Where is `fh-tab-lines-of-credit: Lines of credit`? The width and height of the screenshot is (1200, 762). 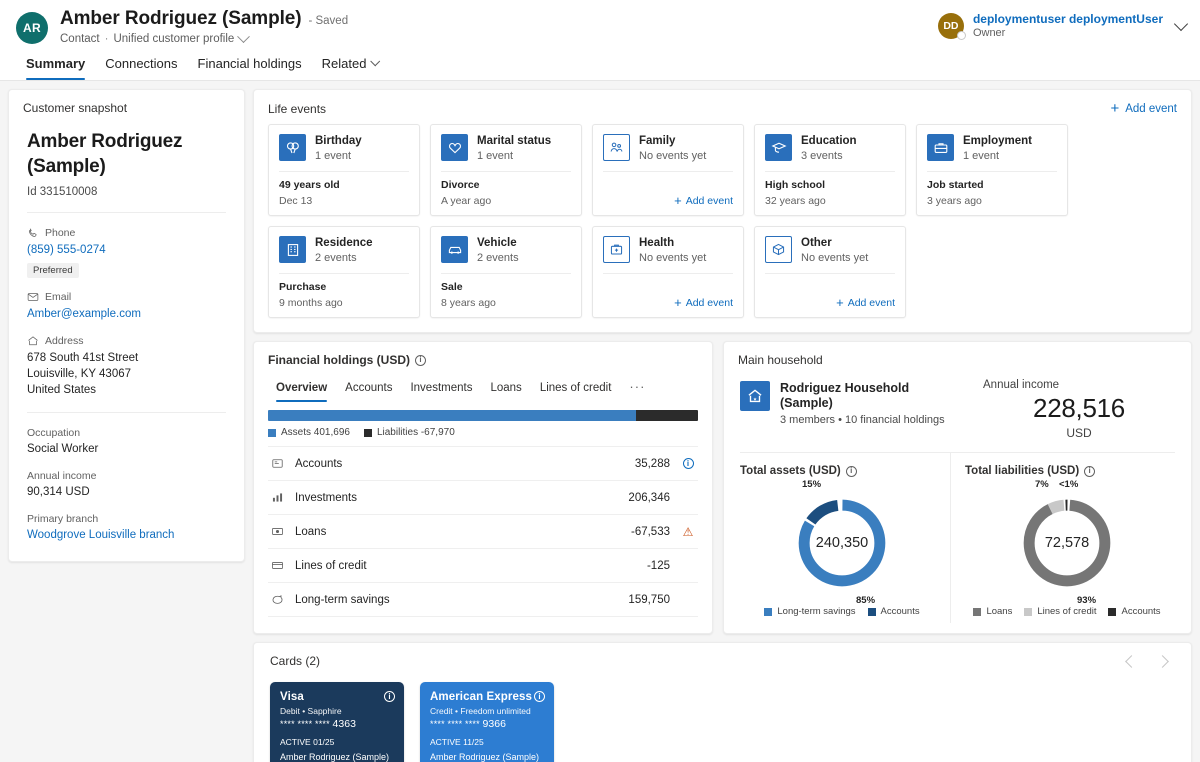
fh-tab-lines-of-credit: Lines of credit is located at coordinates (576, 390).